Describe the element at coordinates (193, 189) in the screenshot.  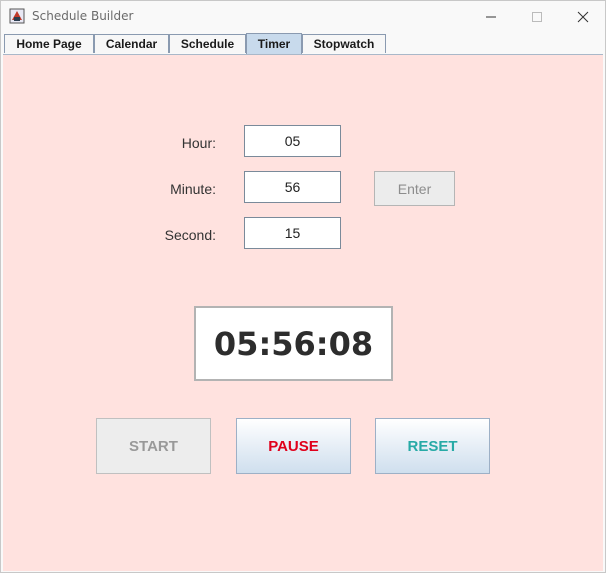
I see `minute-label: Minute:` at that location.